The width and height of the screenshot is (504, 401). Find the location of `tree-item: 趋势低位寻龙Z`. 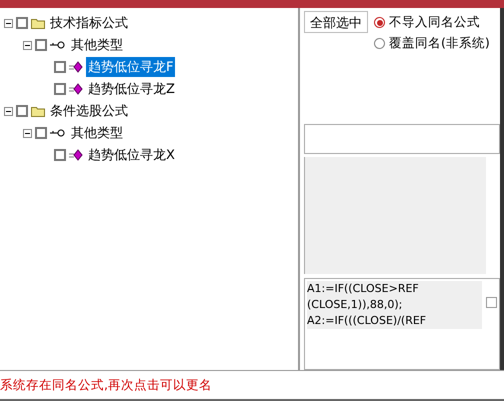

tree-item: 趋势低位寻龙Z is located at coordinates (131, 89).